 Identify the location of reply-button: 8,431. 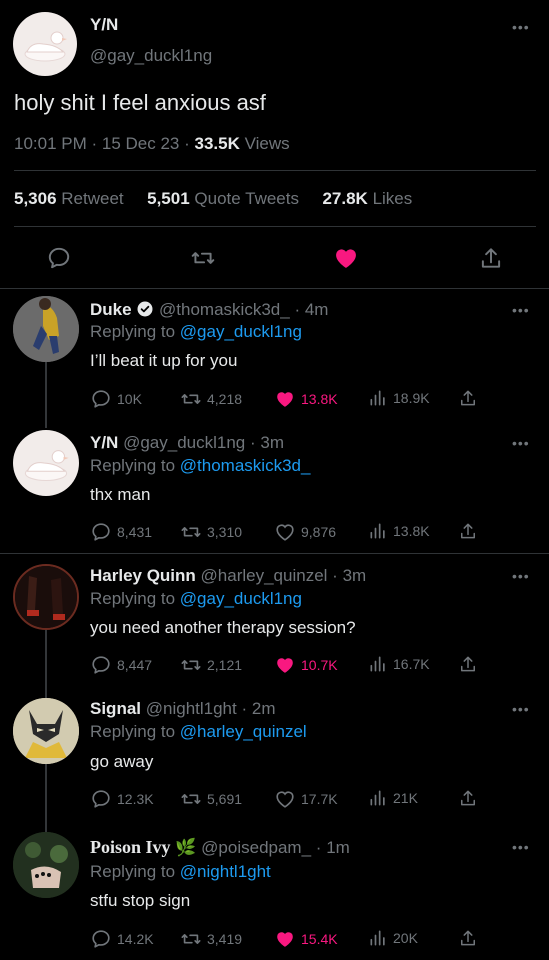
(121, 532).